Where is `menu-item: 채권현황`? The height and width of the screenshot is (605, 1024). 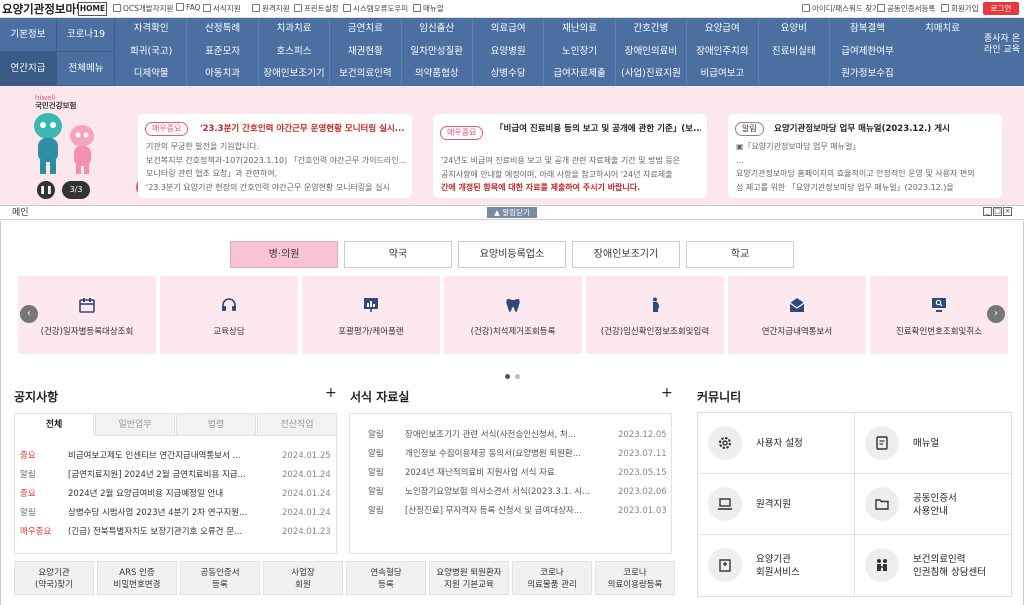
menu-item: 채권현황 is located at coordinates (366, 52).